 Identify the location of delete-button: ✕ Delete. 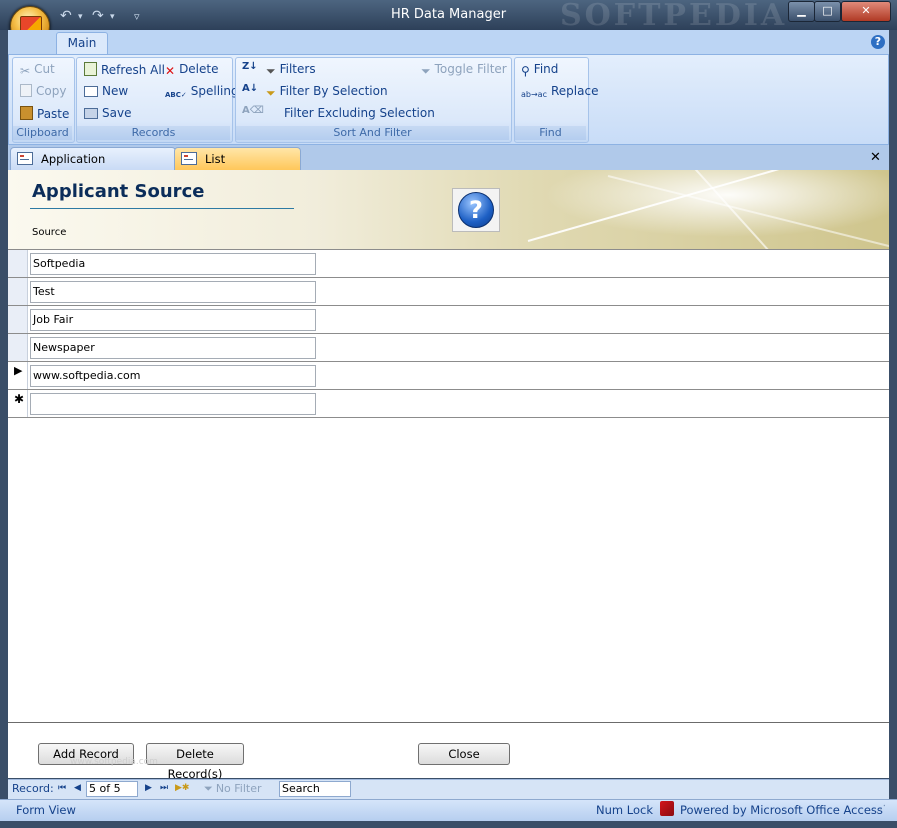
(192, 70).